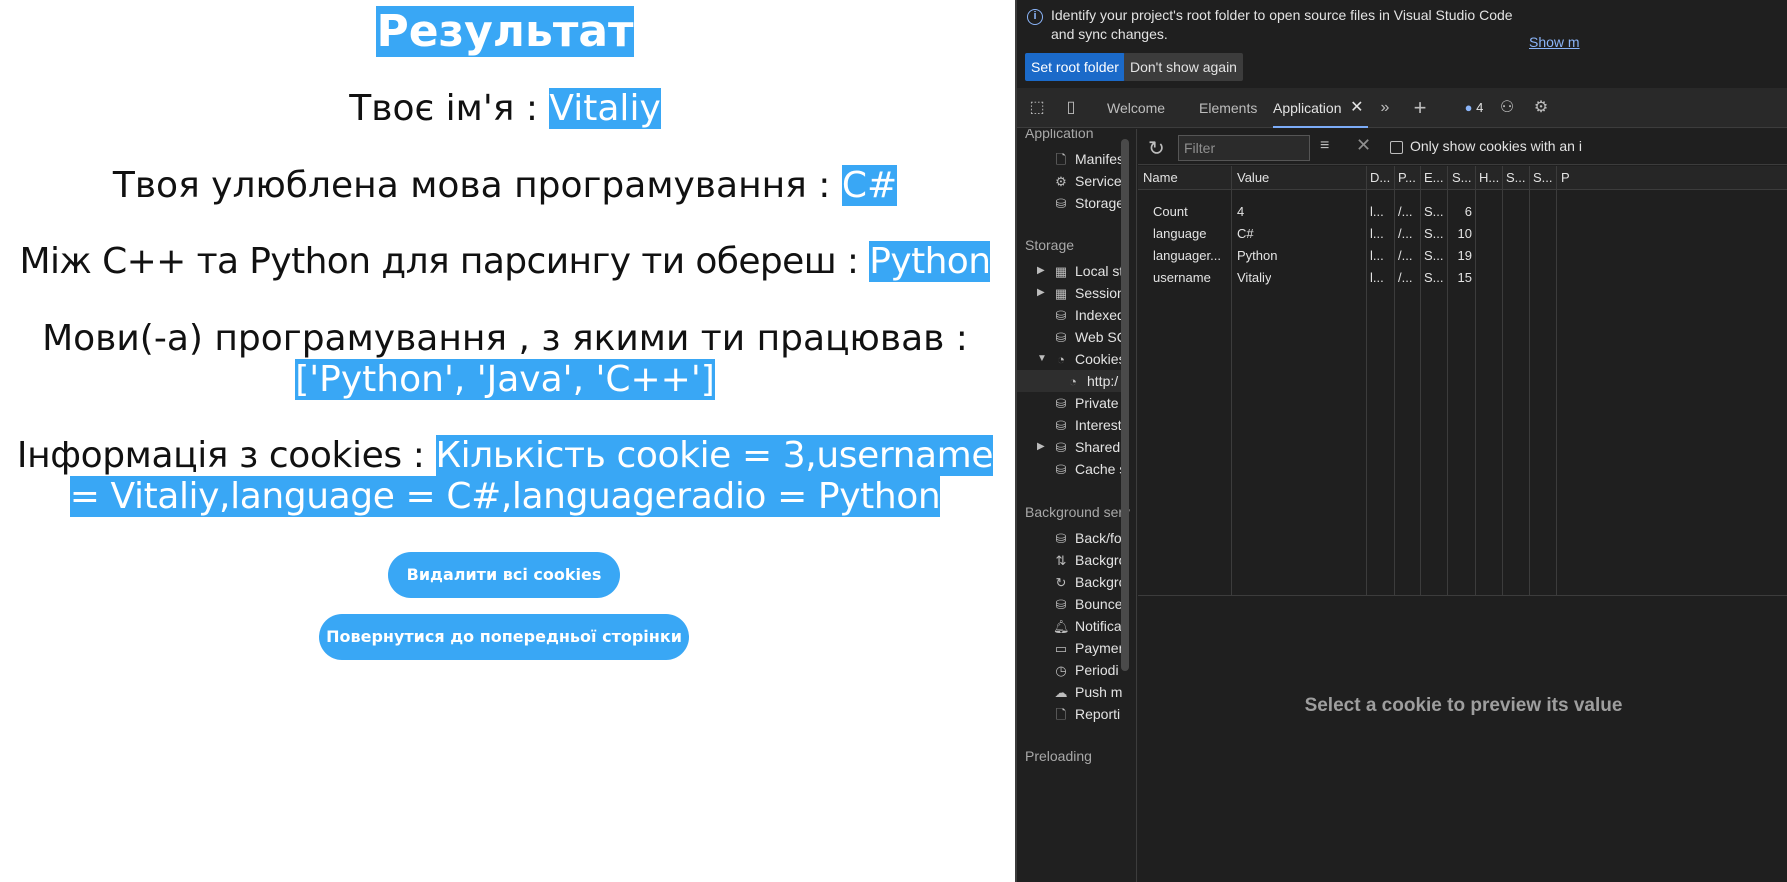 The height and width of the screenshot is (882, 1787). What do you see at coordinates (1037, 108) in the screenshot?
I see `inspect-element-icon: ⬚` at bounding box center [1037, 108].